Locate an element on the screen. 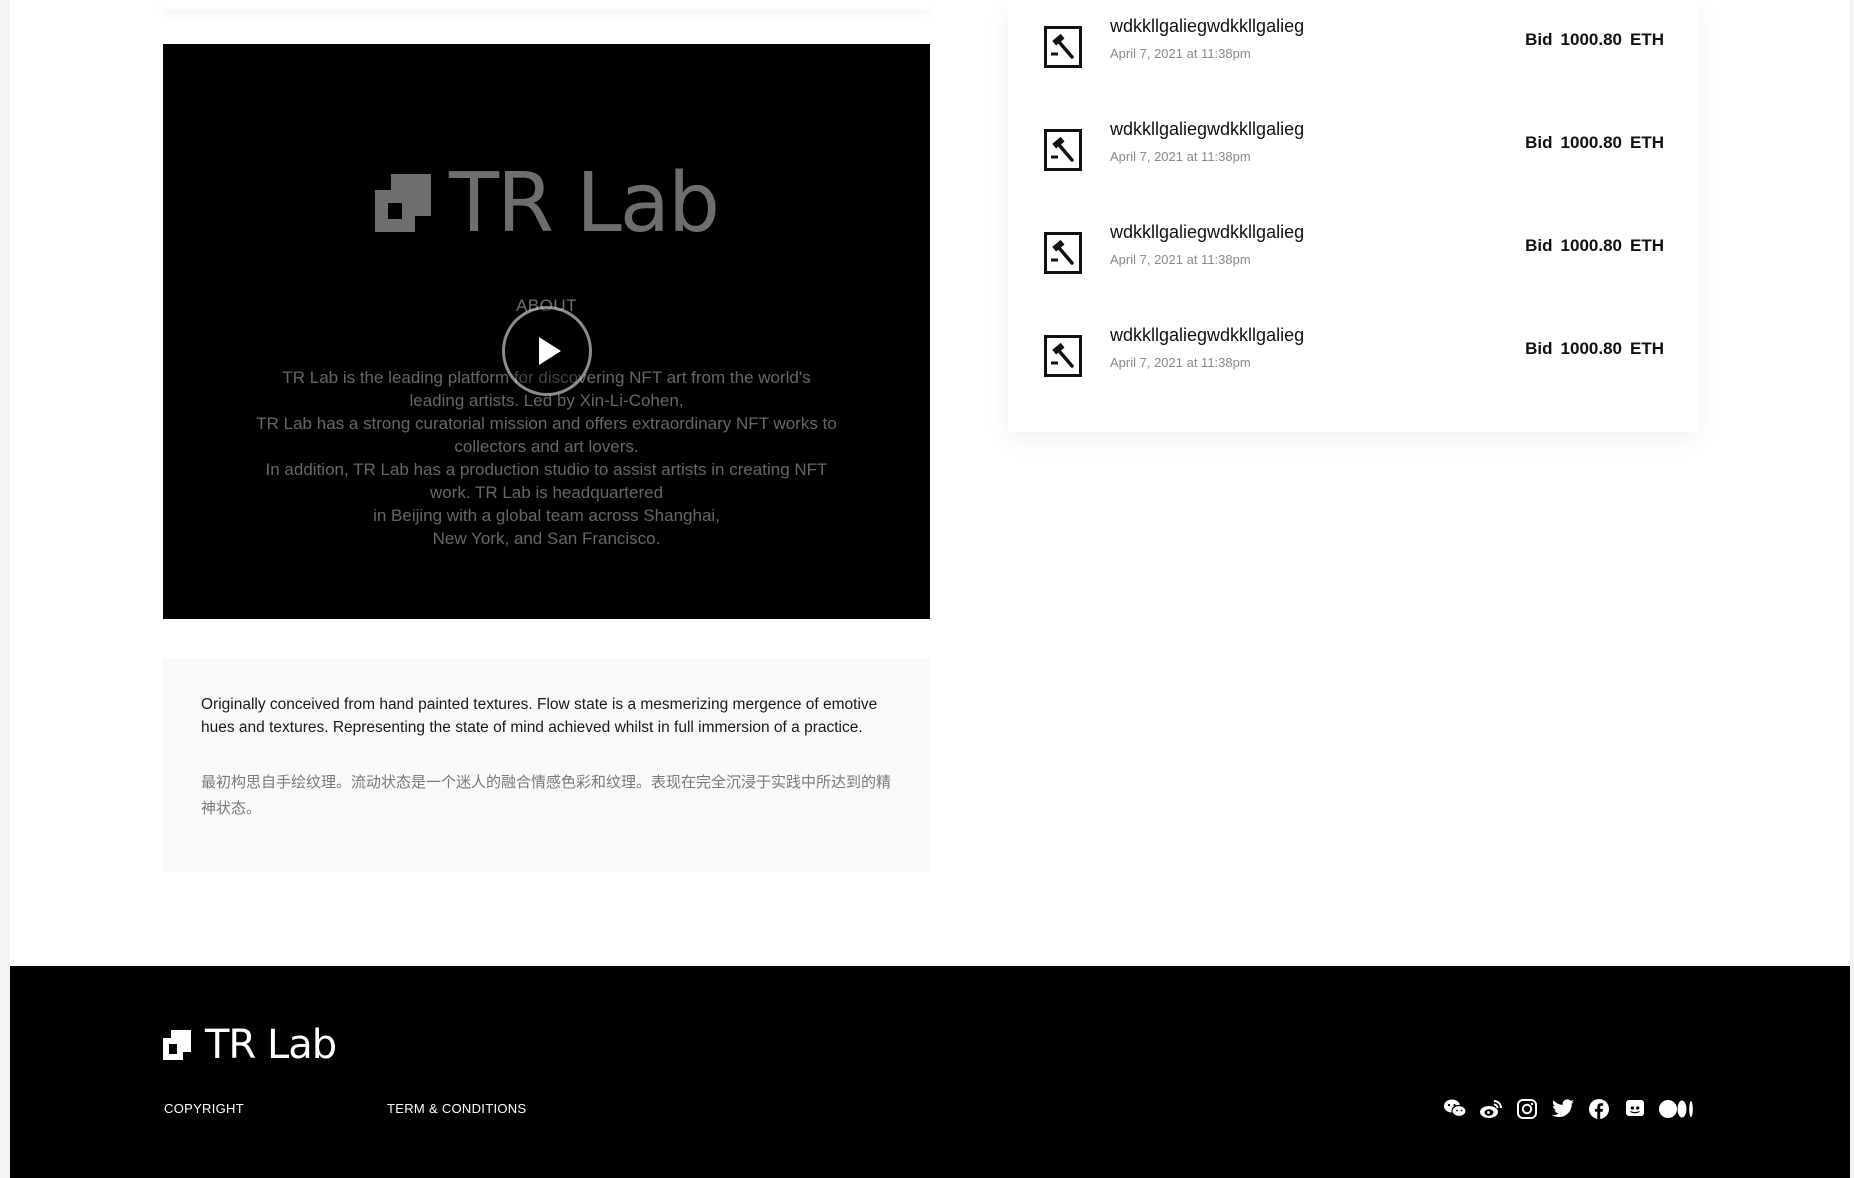 This screenshot has width=1854, height=1178. video-logo: TR Lab is located at coordinates (546, 203).